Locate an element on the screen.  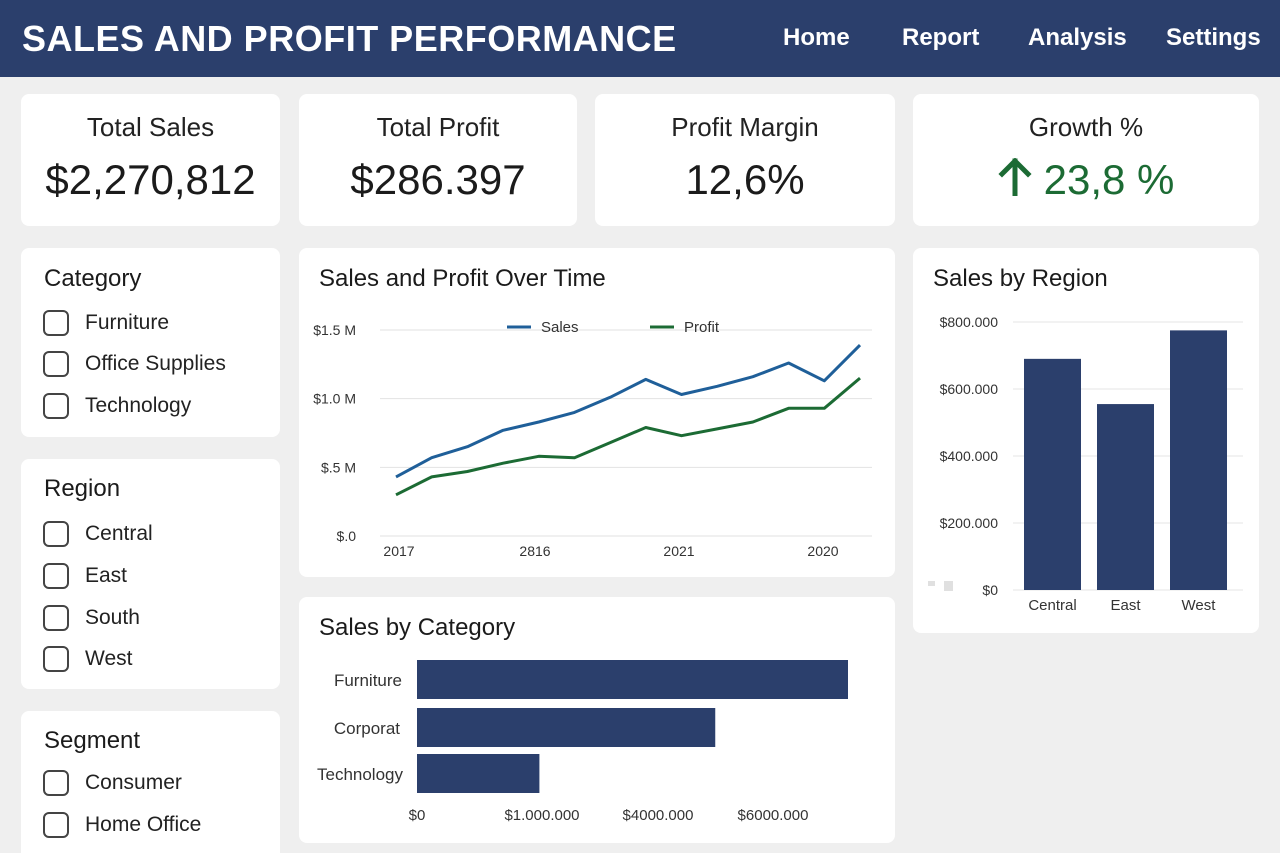
segment-option-home-office: Home Office is located at coordinates (122, 825).